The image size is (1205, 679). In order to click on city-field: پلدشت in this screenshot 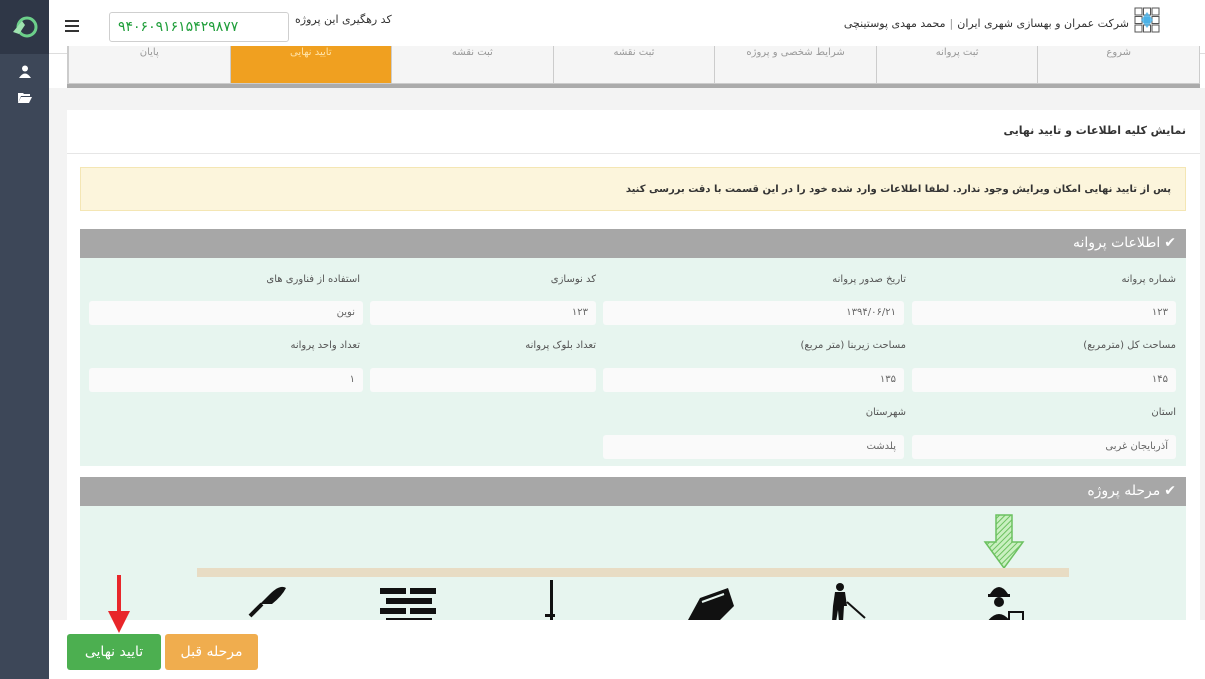, I will do `click(753, 447)`.